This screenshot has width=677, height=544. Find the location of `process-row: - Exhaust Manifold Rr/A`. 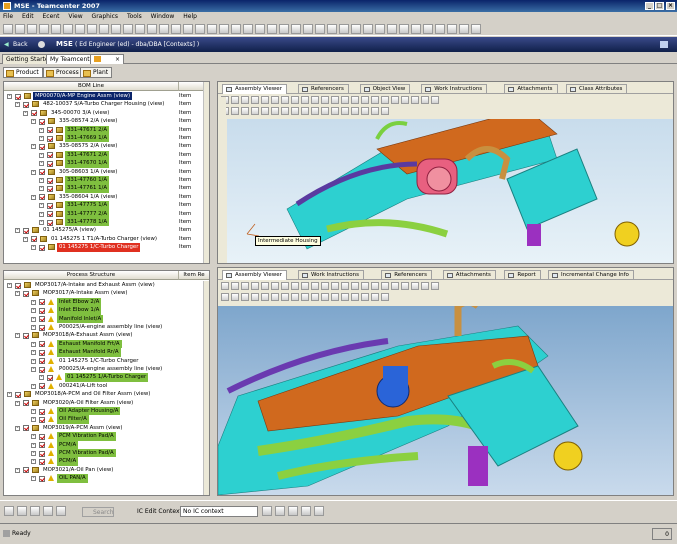

process-row: - Exhaust Manifold Rr/A is located at coordinates (103, 352).